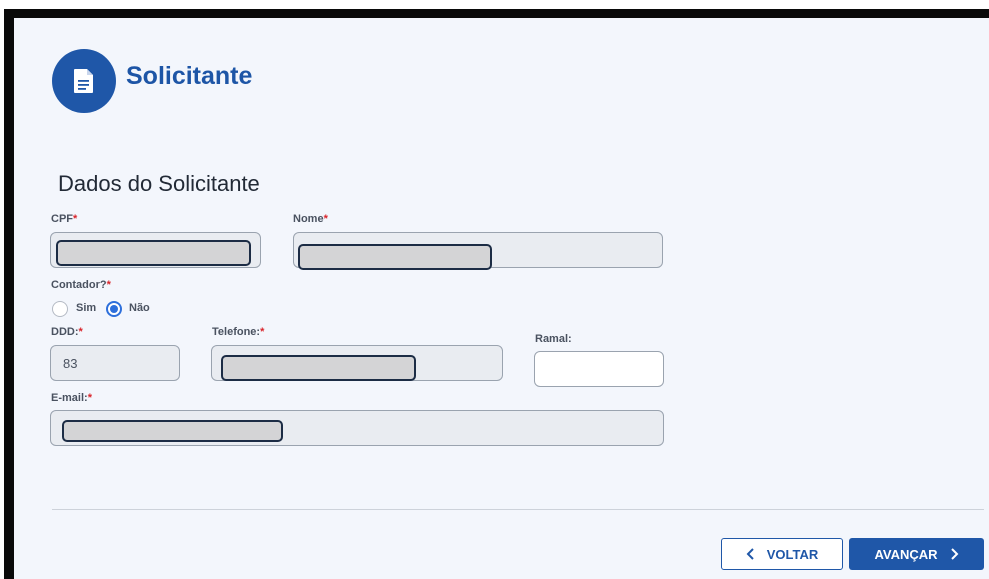 The width and height of the screenshot is (989, 579). I want to click on contador-label: Contador?*, so click(81, 285).